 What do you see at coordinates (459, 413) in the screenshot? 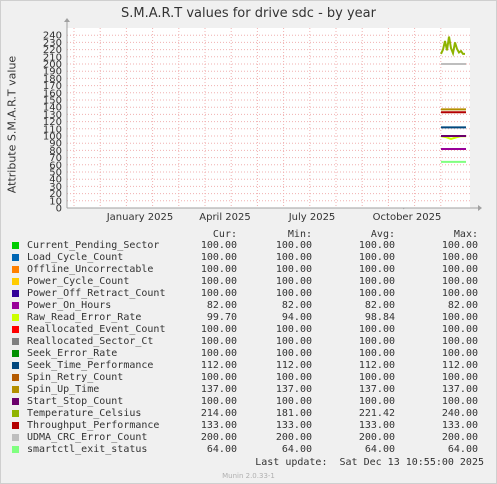
I see `legend-value-max: 240.00` at bounding box center [459, 413].